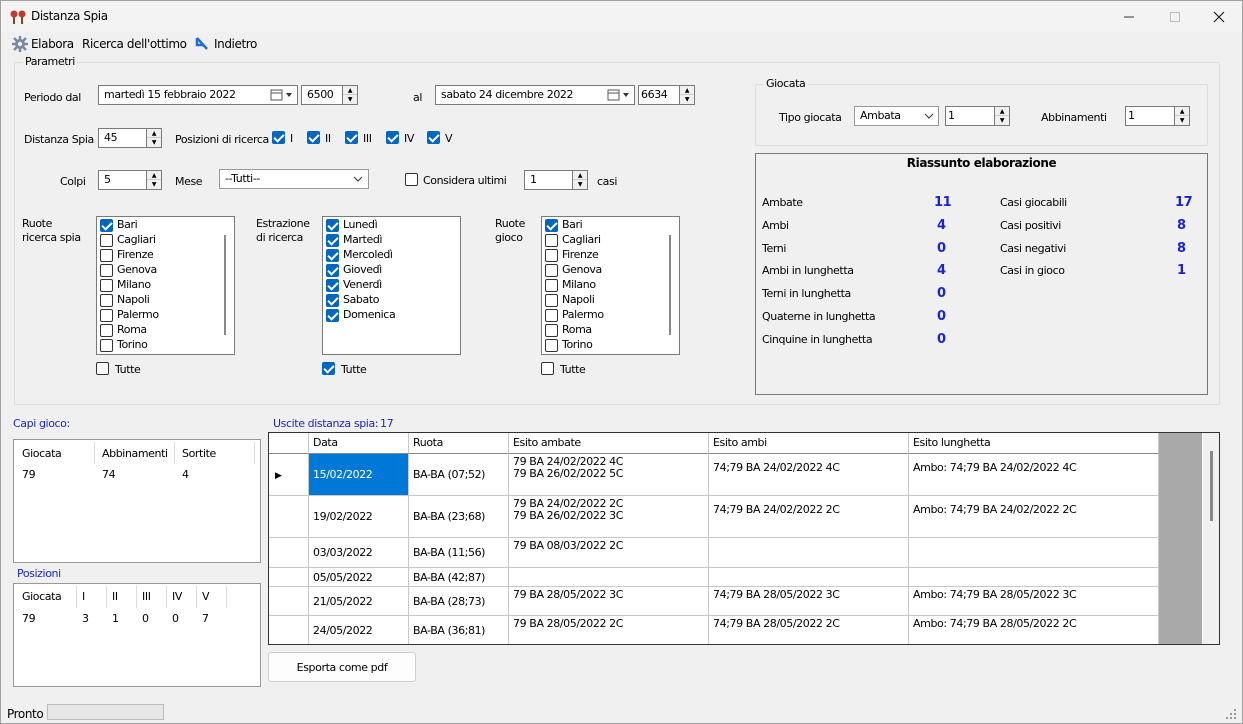 Image resolution: width=1243 pixels, height=724 pixels. What do you see at coordinates (289, 475) in the screenshot?
I see `row-header: ▶` at bounding box center [289, 475].